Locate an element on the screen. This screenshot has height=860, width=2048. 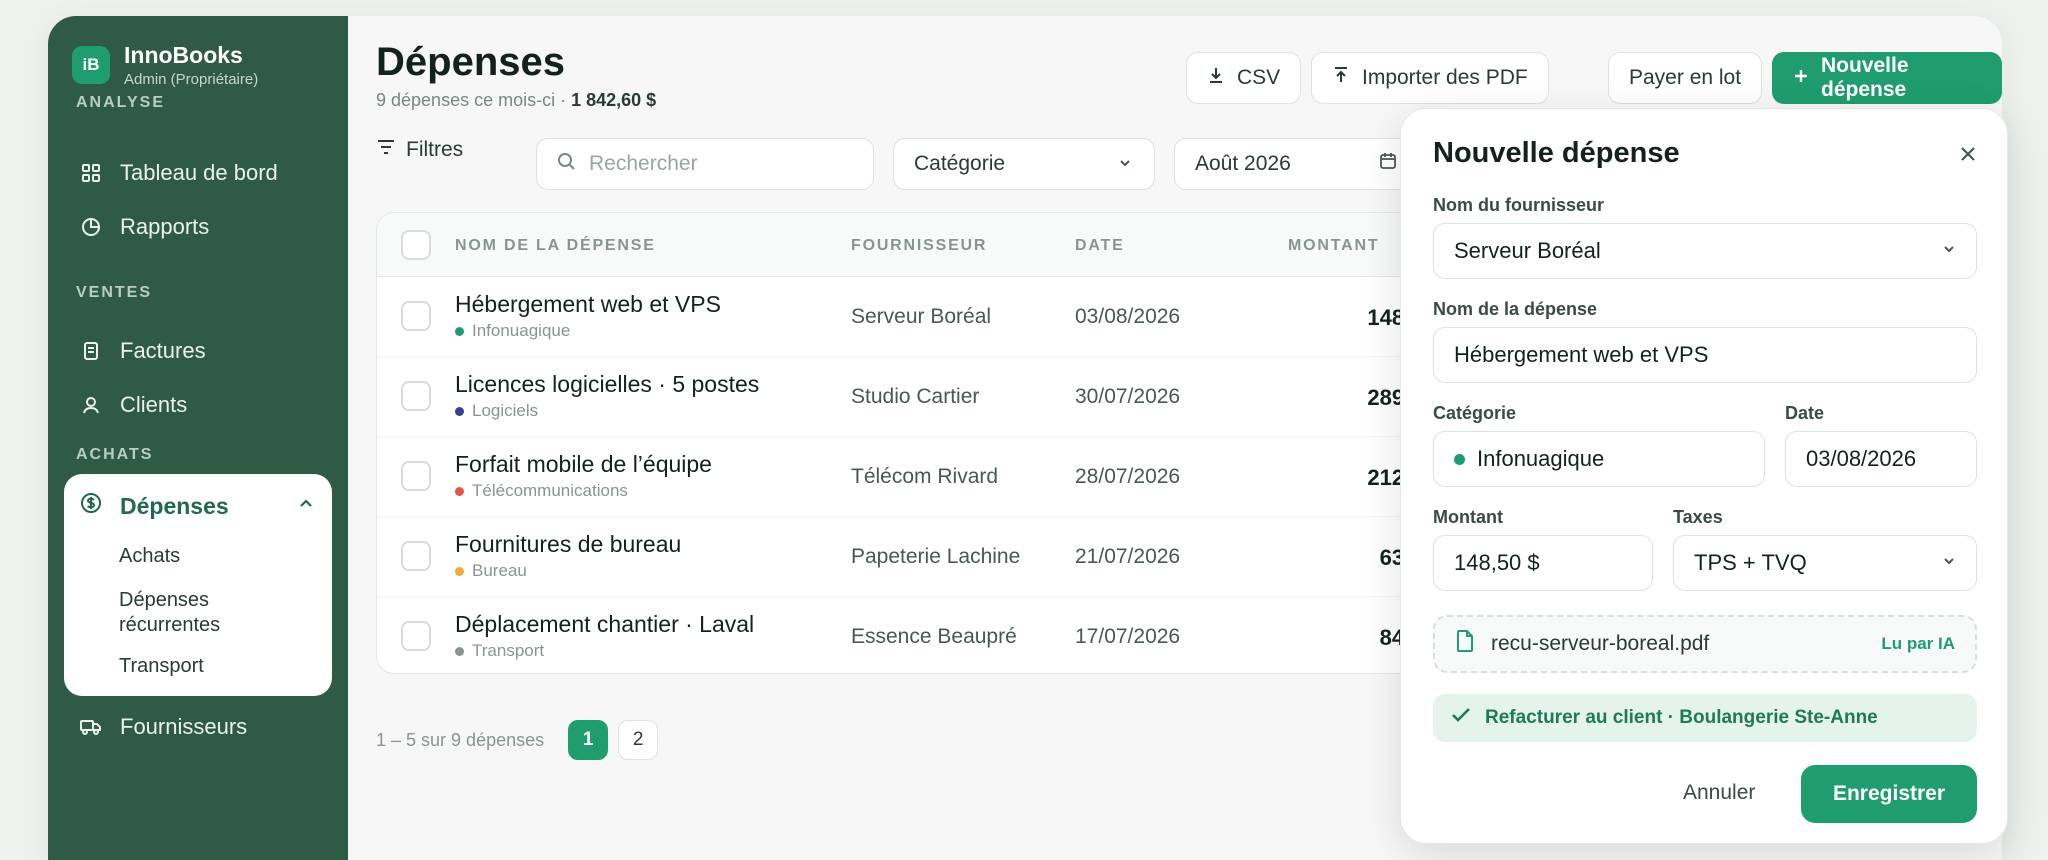
brand-name: InnoBooks is located at coordinates (183, 55).